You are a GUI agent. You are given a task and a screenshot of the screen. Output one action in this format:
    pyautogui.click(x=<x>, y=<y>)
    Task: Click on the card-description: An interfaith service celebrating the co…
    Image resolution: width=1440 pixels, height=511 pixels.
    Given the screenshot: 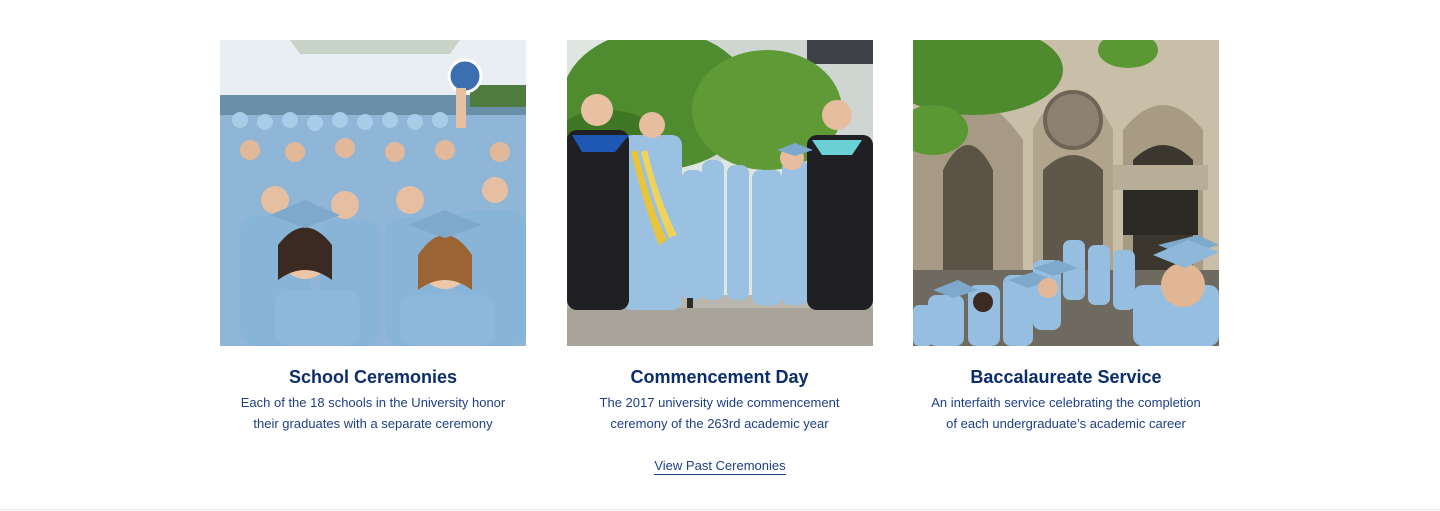 What is the action you would take?
    pyautogui.click(x=1066, y=413)
    